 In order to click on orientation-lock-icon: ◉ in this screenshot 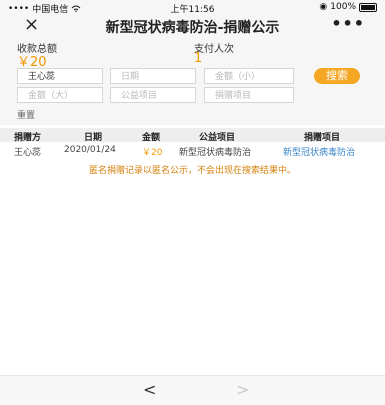, I will do `click(323, 7)`.